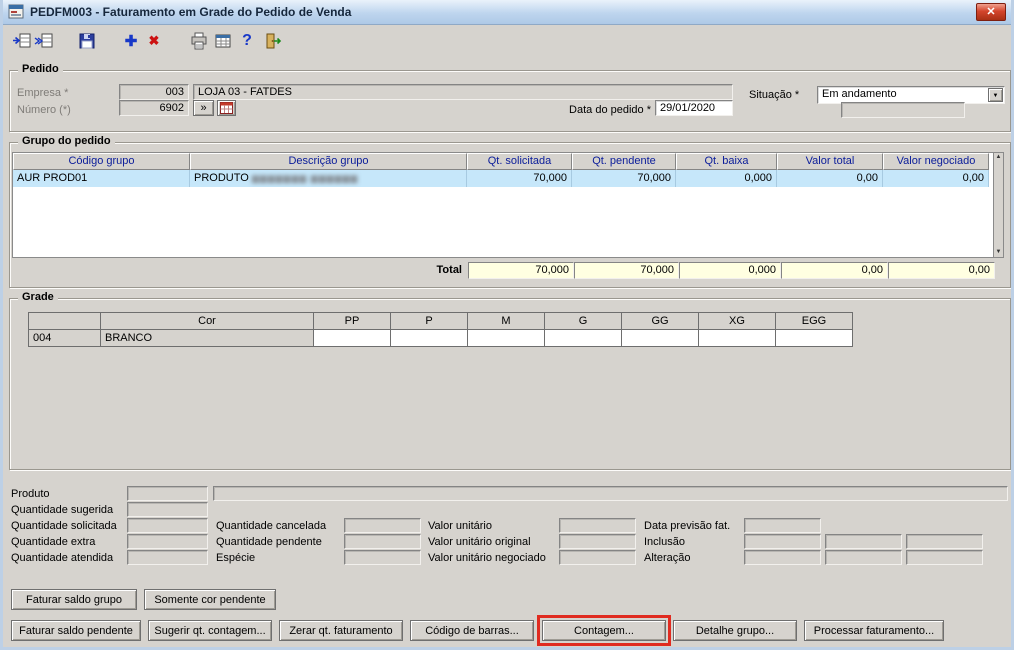 This screenshot has height=650, width=1014. What do you see at coordinates (65, 321) in the screenshot?
I see `grade-header-blank` at bounding box center [65, 321].